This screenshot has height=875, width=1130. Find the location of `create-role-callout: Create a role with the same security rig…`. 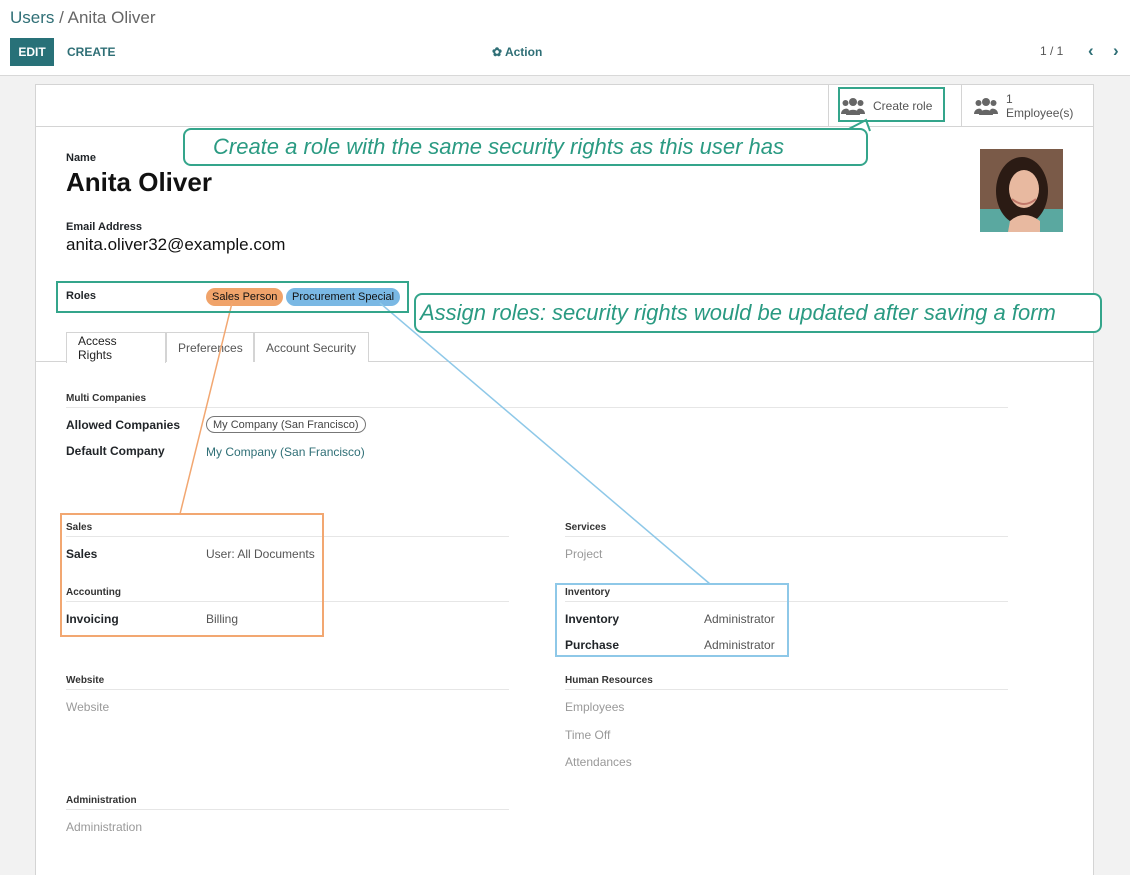

create-role-callout: Create a role with the same security rig… is located at coordinates (525, 147).